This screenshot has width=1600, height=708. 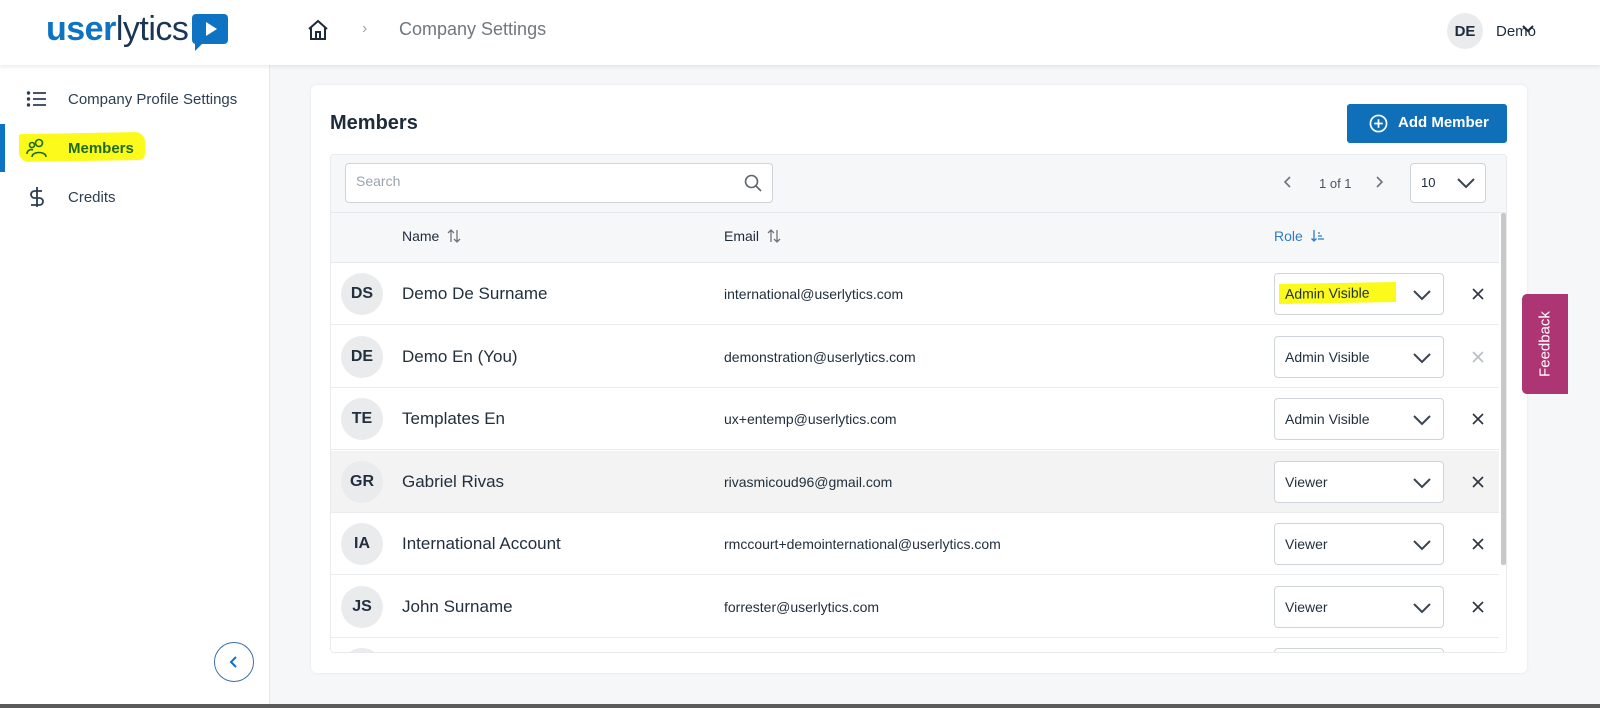 I want to click on plus-circle-icon, so click(x=1378, y=123).